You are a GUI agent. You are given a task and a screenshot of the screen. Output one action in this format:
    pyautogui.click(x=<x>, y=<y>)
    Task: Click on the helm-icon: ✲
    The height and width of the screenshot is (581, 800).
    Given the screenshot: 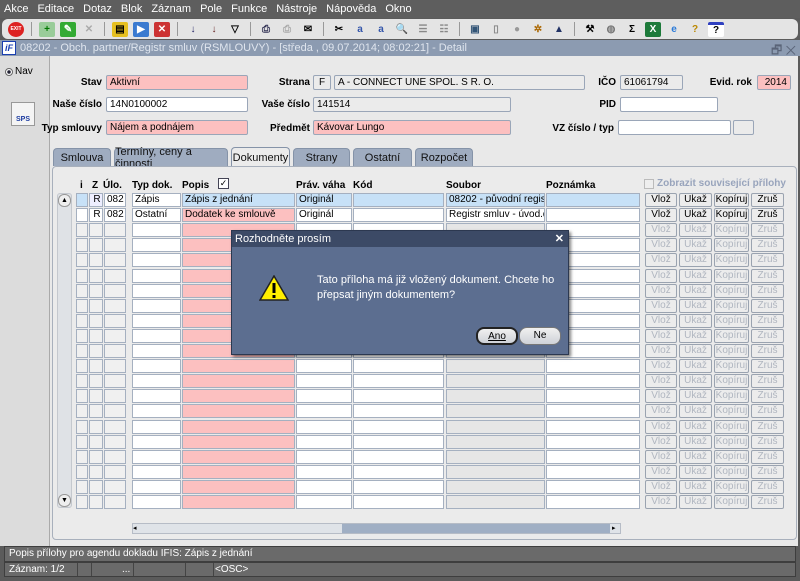 What is the action you would take?
    pyautogui.click(x=538, y=29)
    